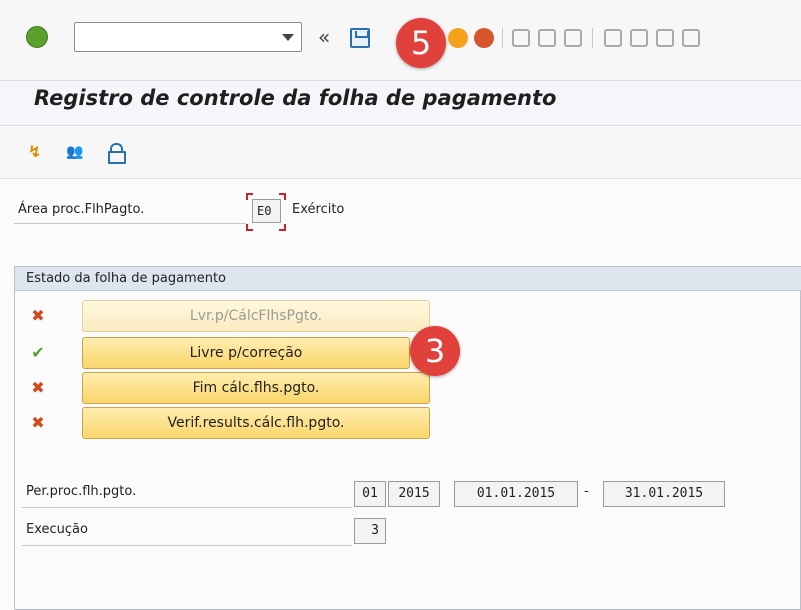  I want to click on exit-icon, so click(458, 38).